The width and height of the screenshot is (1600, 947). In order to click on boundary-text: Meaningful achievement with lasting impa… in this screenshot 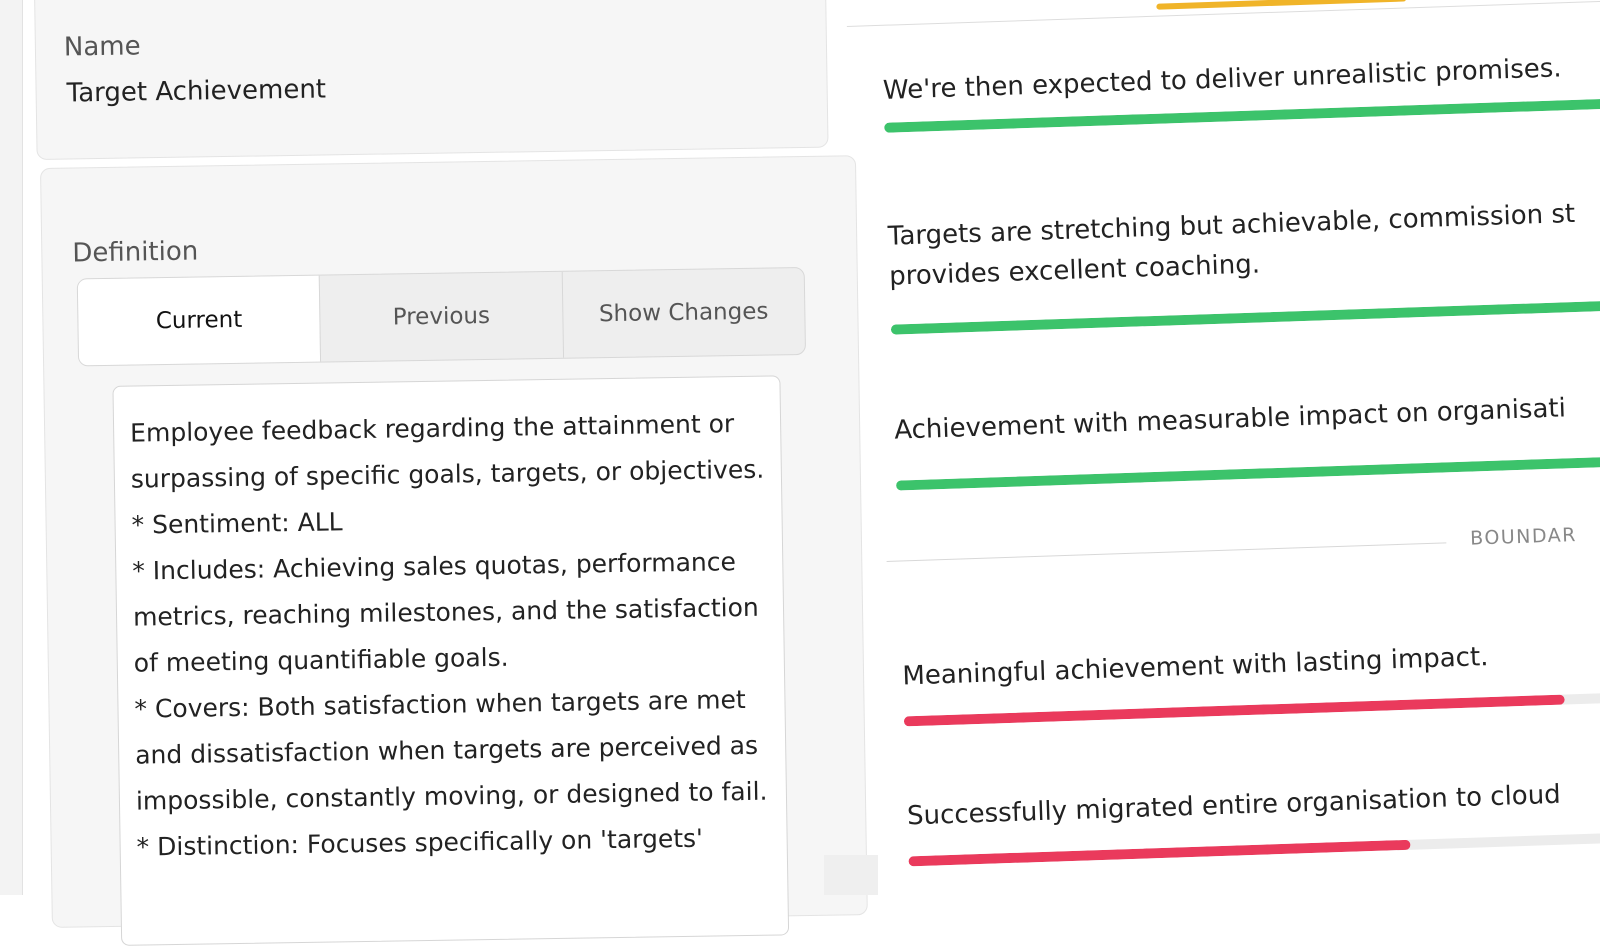, I will do `click(1195, 667)`.